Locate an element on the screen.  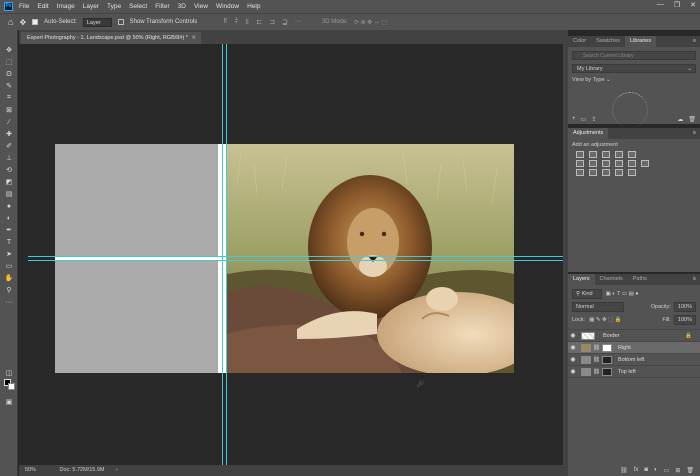
menu-edit: Edit is located at coordinates (42, 6).